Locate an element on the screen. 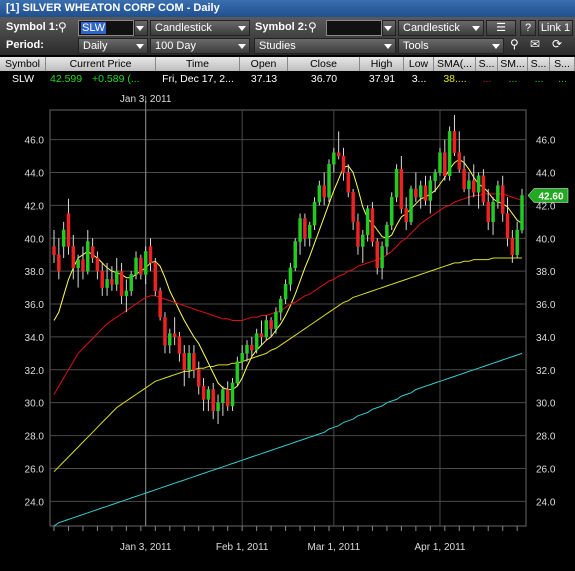 The height and width of the screenshot is (571, 575). y-tick-label-left: 42.0 is located at coordinates (35, 206).